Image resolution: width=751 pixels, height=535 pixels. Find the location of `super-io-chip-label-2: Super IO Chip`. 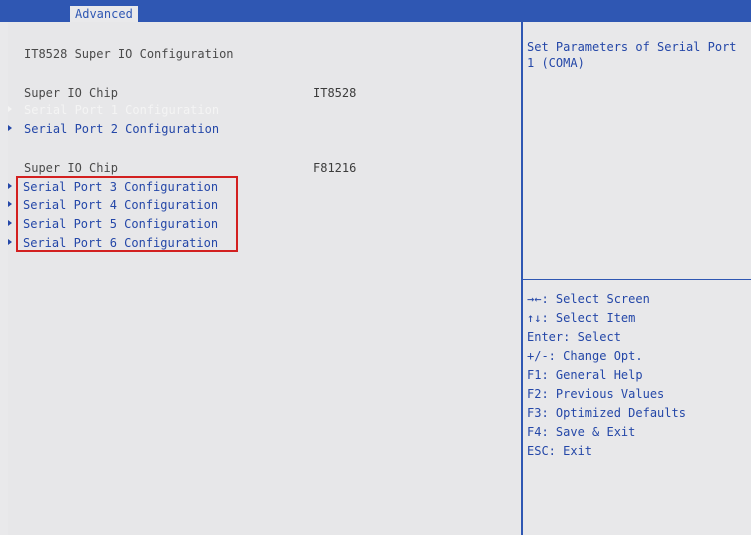

super-io-chip-label-2: Super IO Chip is located at coordinates (71, 168).